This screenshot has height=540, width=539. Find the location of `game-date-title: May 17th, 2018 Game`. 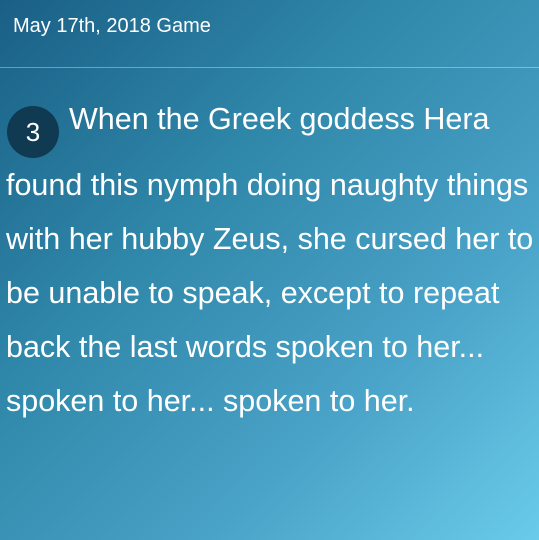

game-date-title: May 17th, 2018 Game is located at coordinates (112, 26).